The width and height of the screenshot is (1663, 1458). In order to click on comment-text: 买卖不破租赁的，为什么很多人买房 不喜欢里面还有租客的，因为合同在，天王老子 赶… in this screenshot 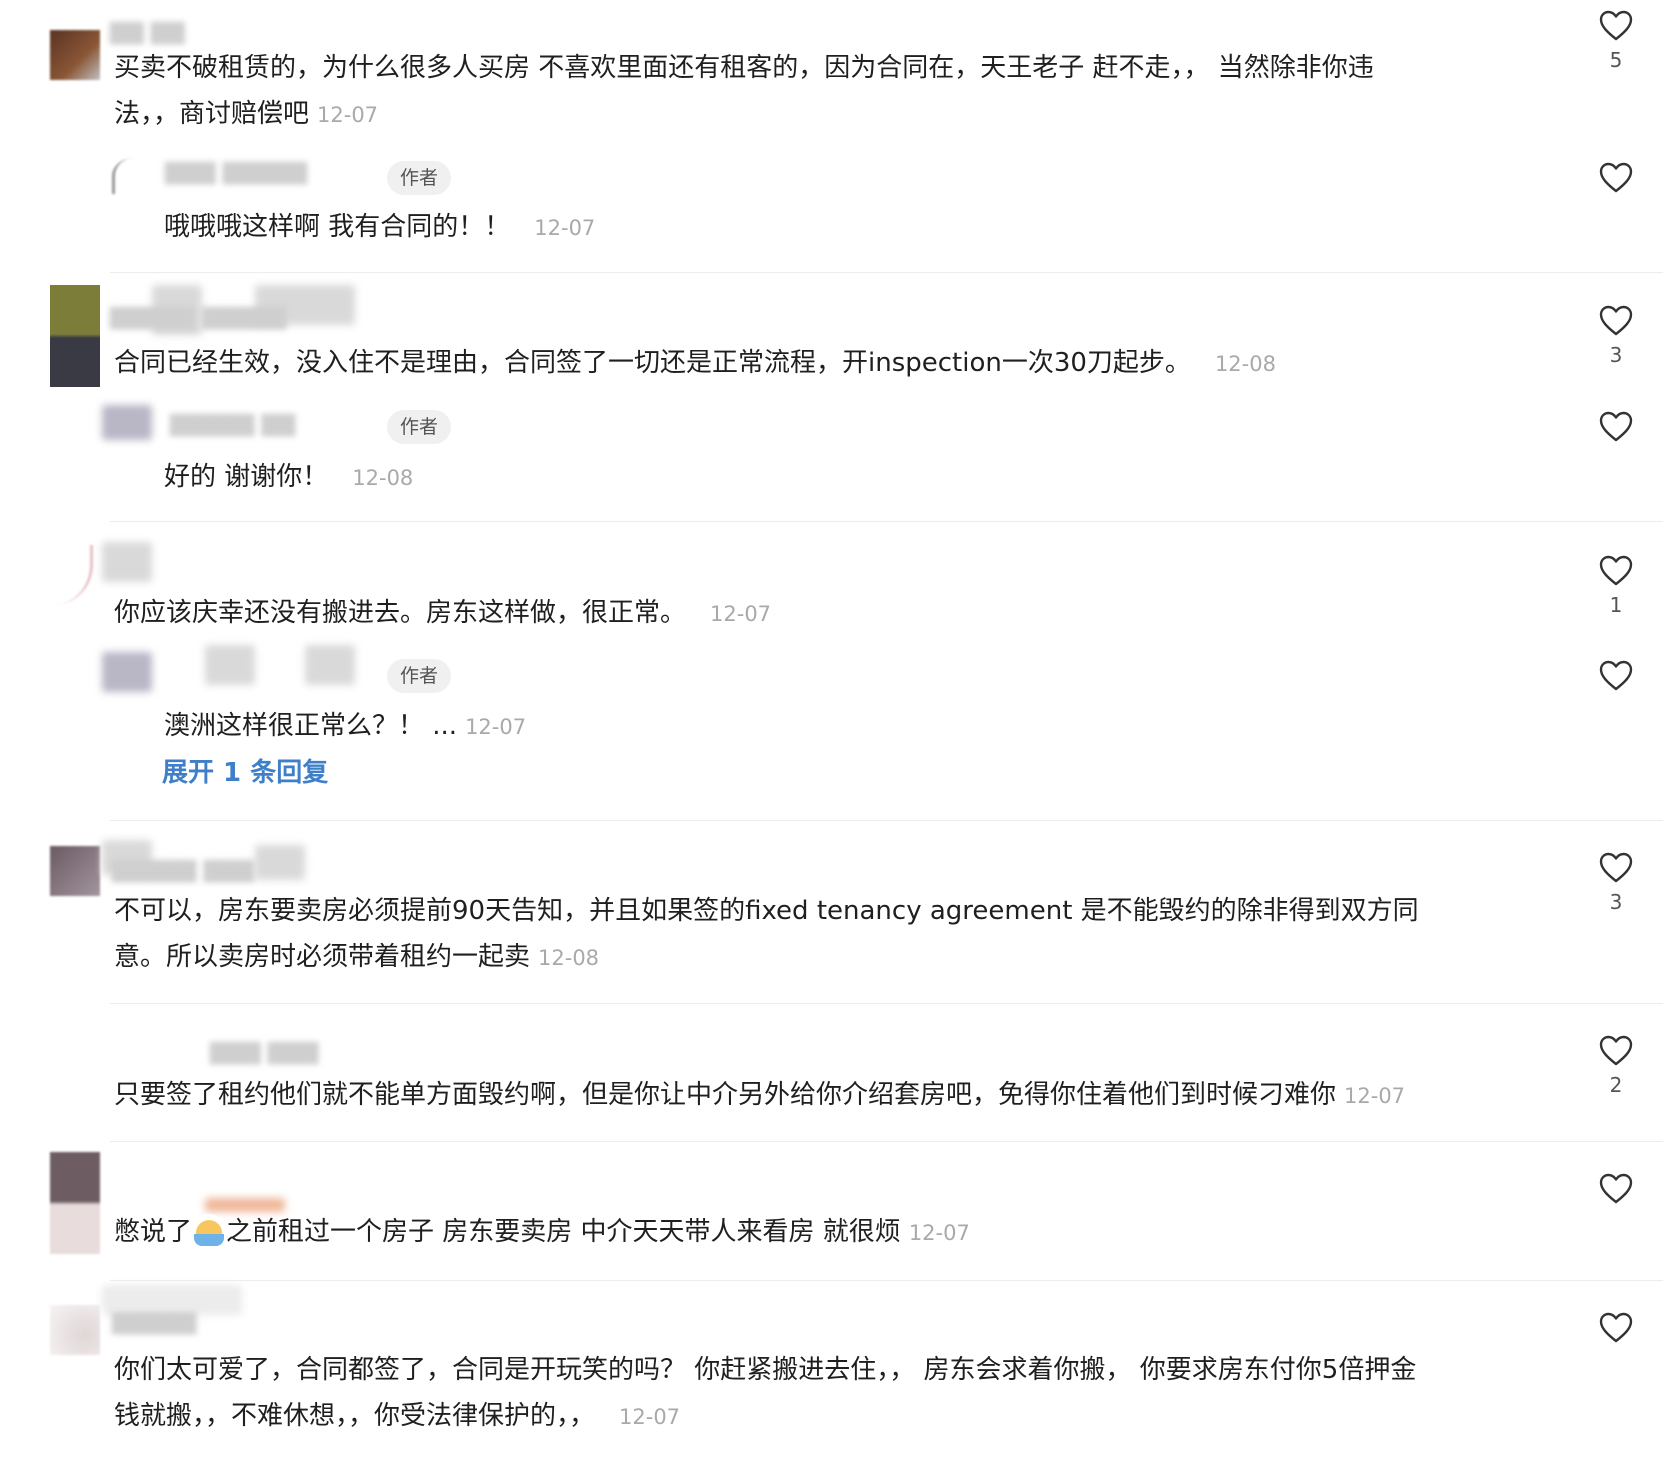, I will do `click(744, 68)`.